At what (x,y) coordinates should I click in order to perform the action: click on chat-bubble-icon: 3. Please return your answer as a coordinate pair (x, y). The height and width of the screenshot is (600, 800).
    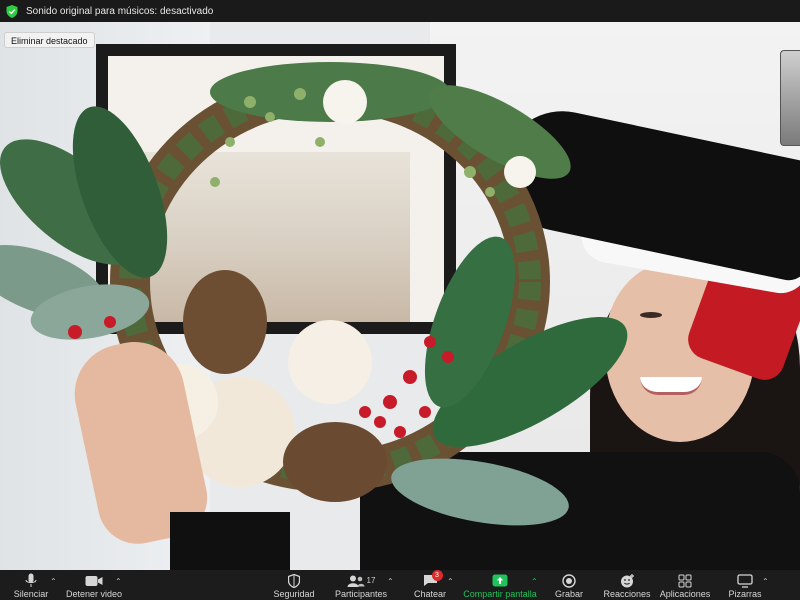
    Looking at the image, I should click on (433, 579).